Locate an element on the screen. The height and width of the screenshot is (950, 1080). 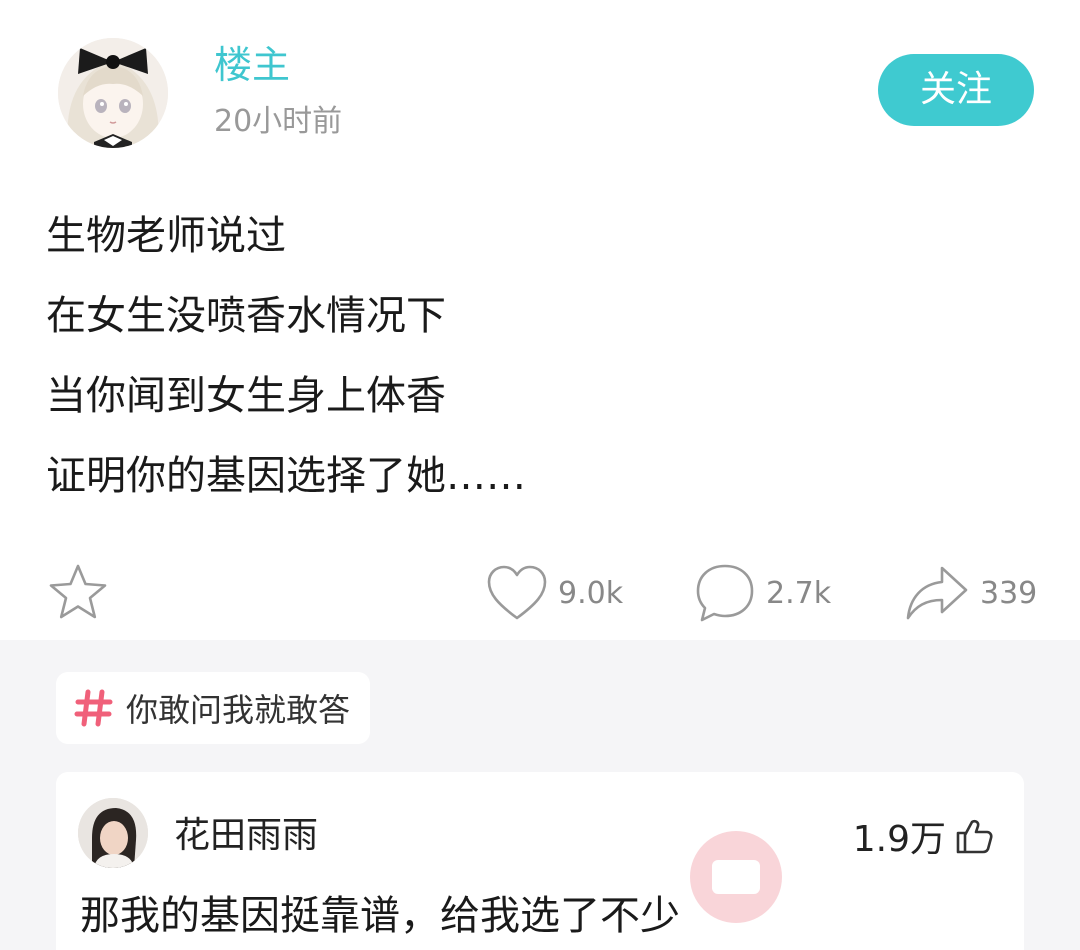
comment-text: 那我的基因挺靠谱，给我选了不少 is located at coordinates (380, 916).